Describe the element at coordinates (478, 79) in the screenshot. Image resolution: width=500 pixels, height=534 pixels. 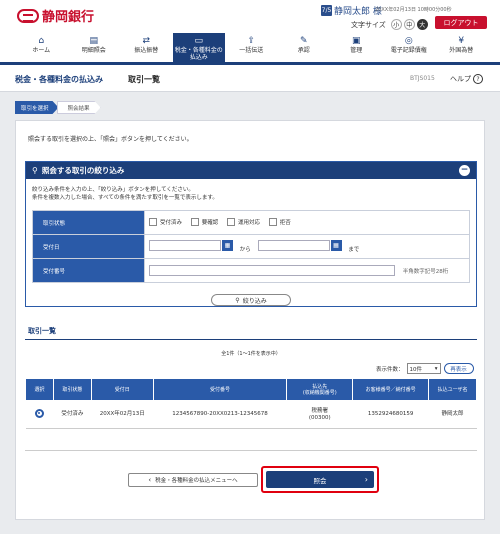
I see `help-icon: ?` at that location.